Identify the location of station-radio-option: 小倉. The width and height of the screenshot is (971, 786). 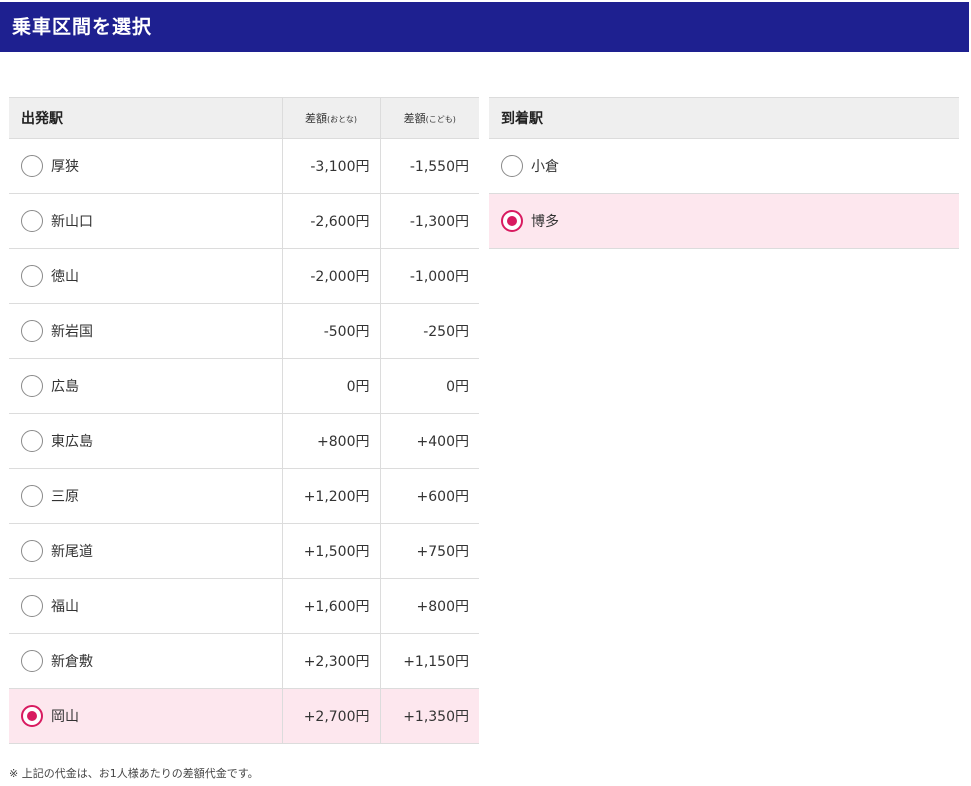
(730, 166).